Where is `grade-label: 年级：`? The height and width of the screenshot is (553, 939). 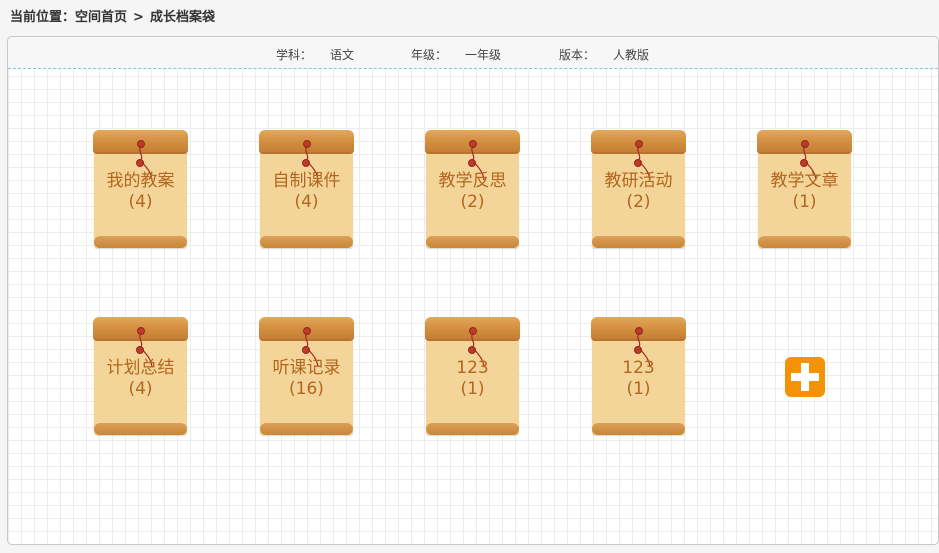
grade-label: 年级： is located at coordinates (429, 55).